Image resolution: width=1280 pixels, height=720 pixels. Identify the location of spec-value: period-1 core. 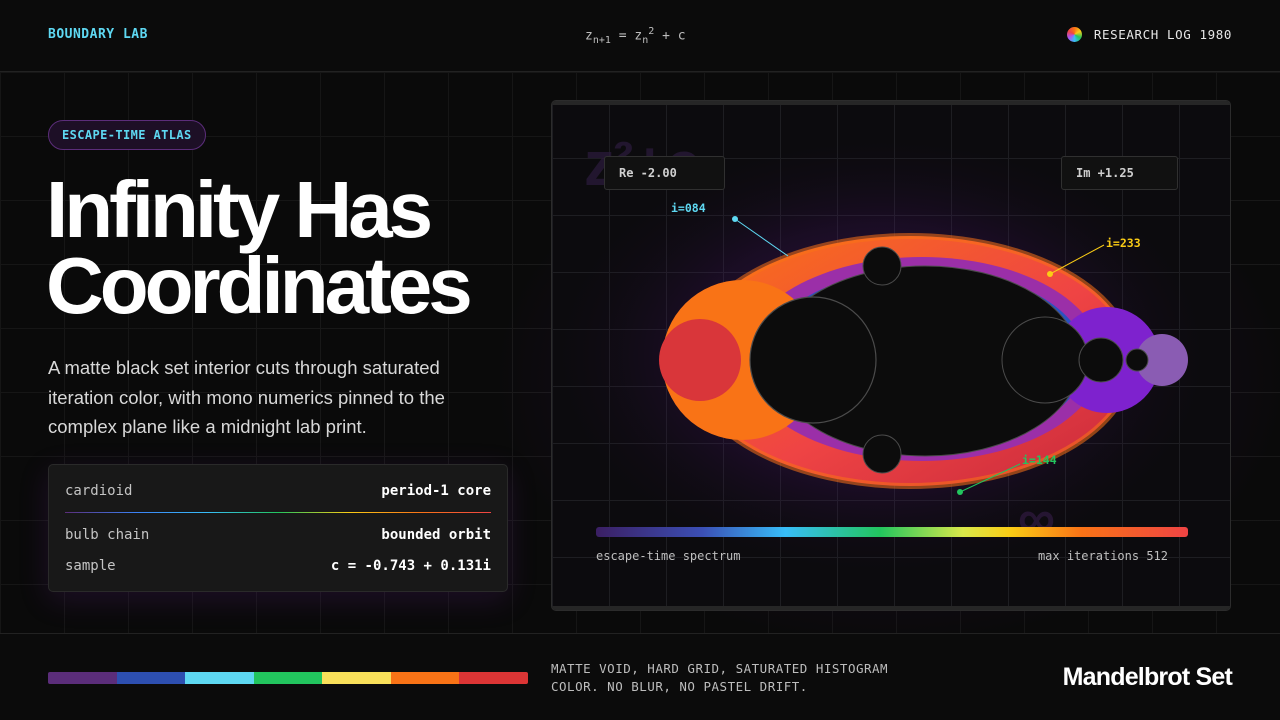
(436, 491).